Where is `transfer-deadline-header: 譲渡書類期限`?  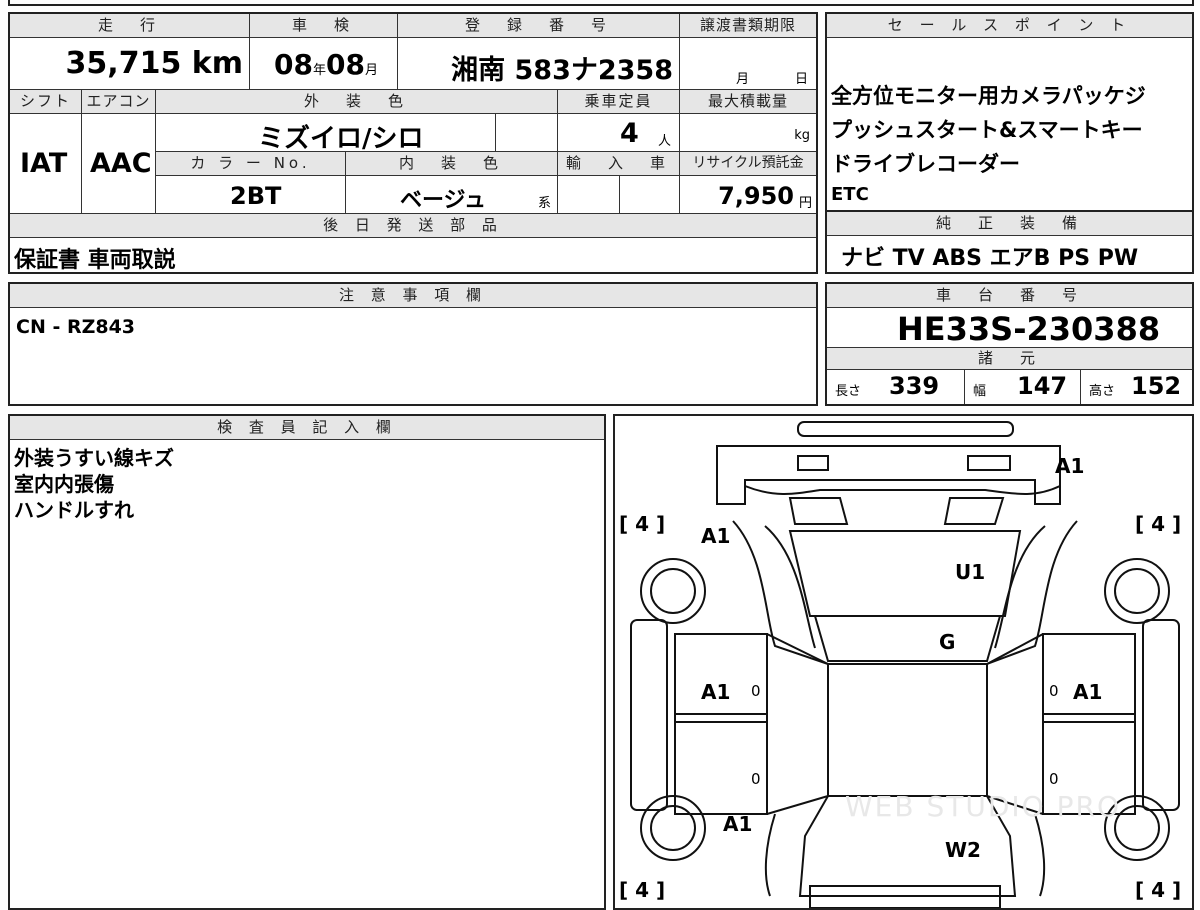 transfer-deadline-header: 譲渡書類期限 is located at coordinates (748, 26).